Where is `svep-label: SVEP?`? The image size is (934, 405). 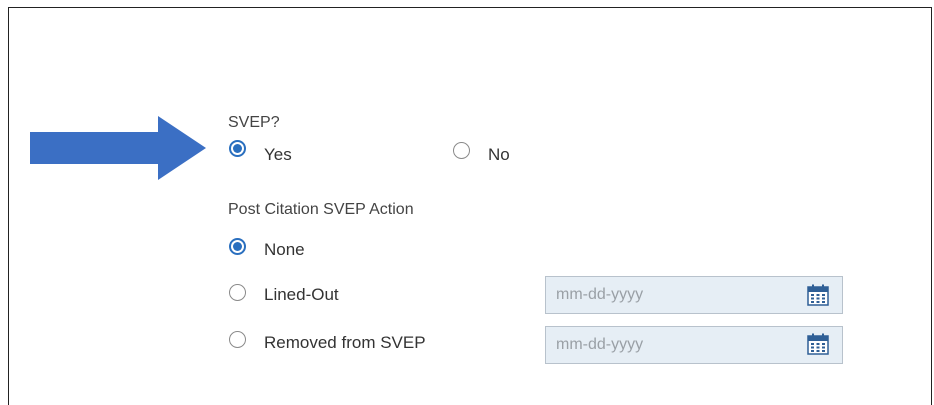 svep-label: SVEP? is located at coordinates (254, 122).